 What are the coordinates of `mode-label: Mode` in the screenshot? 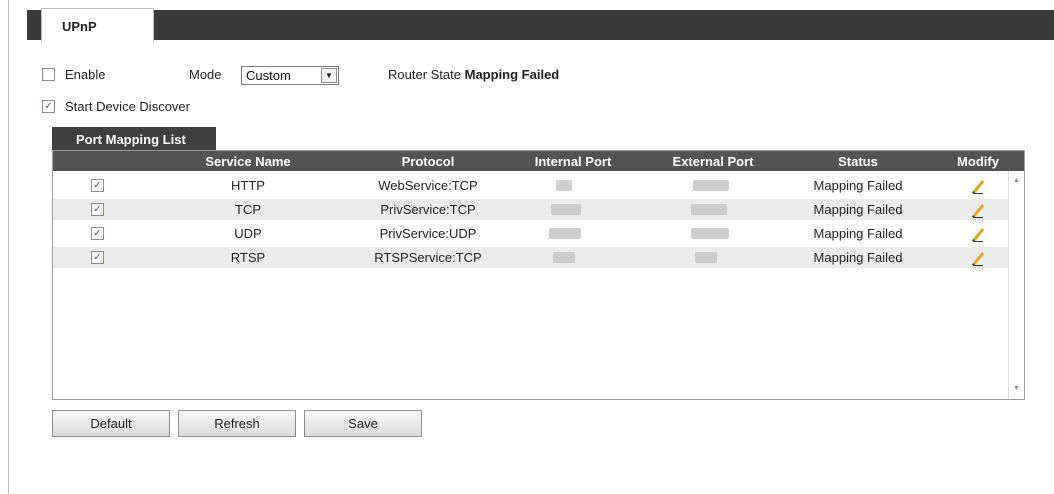 It's located at (205, 74).